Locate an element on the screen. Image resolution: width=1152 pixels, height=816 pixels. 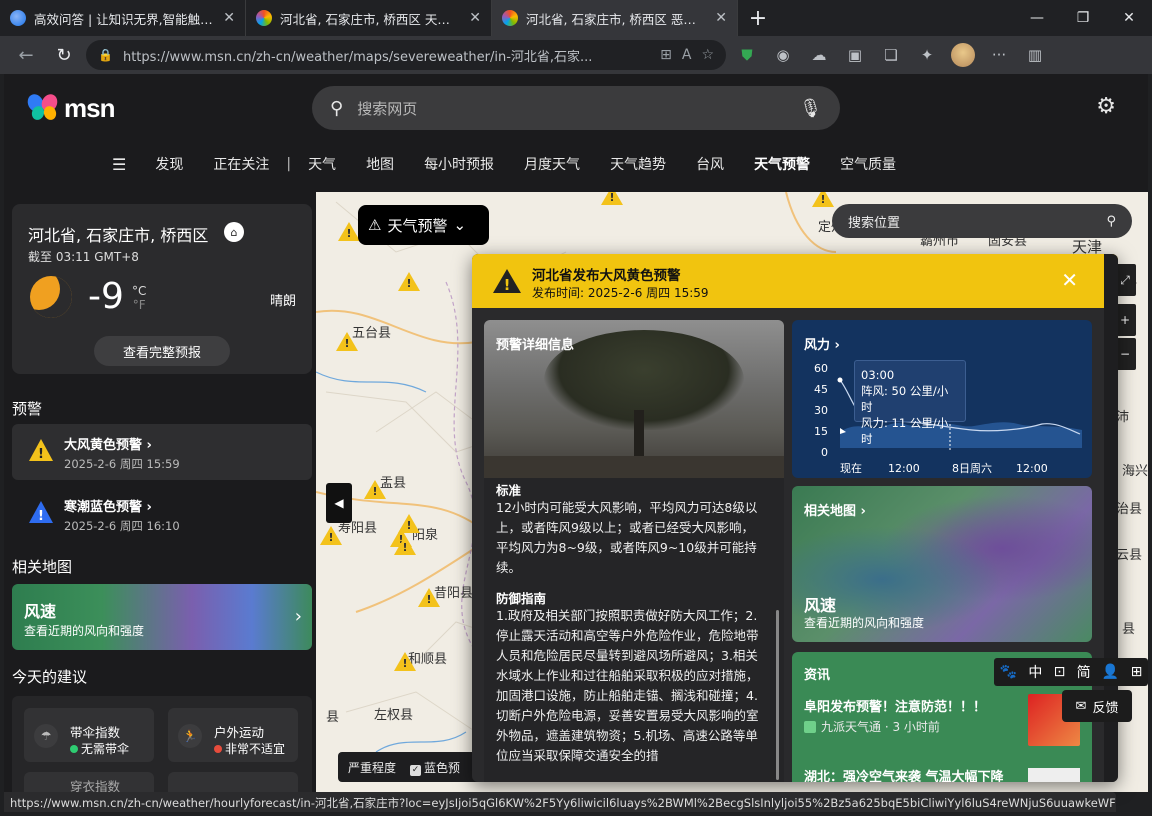
owl-extension-icon: ◉ is located at coordinates (783, 55).